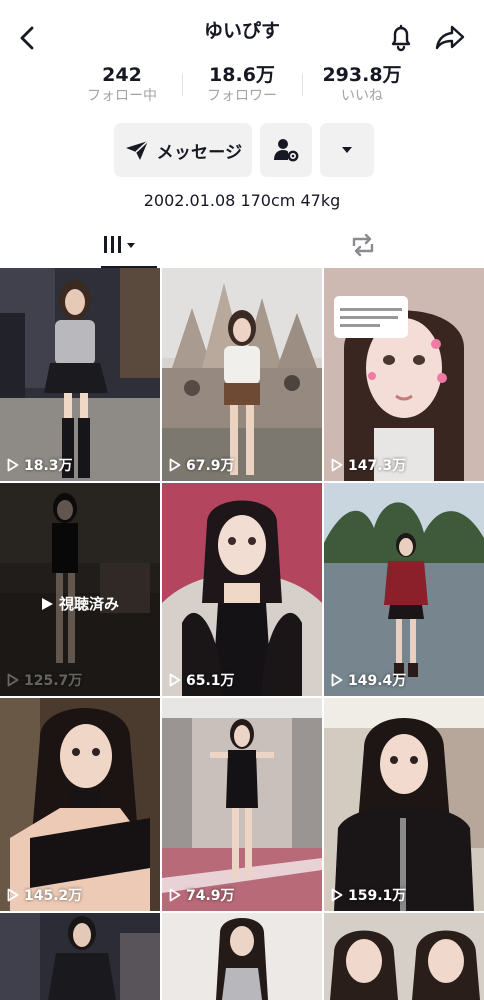  I want to click on user-gear-icon, so click(286, 150).